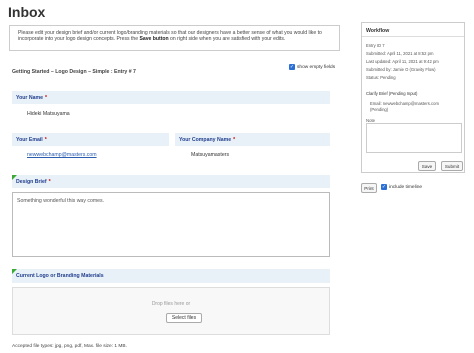 Image resolution: width=474 pixels, height=353 pixels. What do you see at coordinates (60, 276) in the screenshot?
I see `logo-materials-label: Current Logo or Branding Materials` at bounding box center [60, 276].